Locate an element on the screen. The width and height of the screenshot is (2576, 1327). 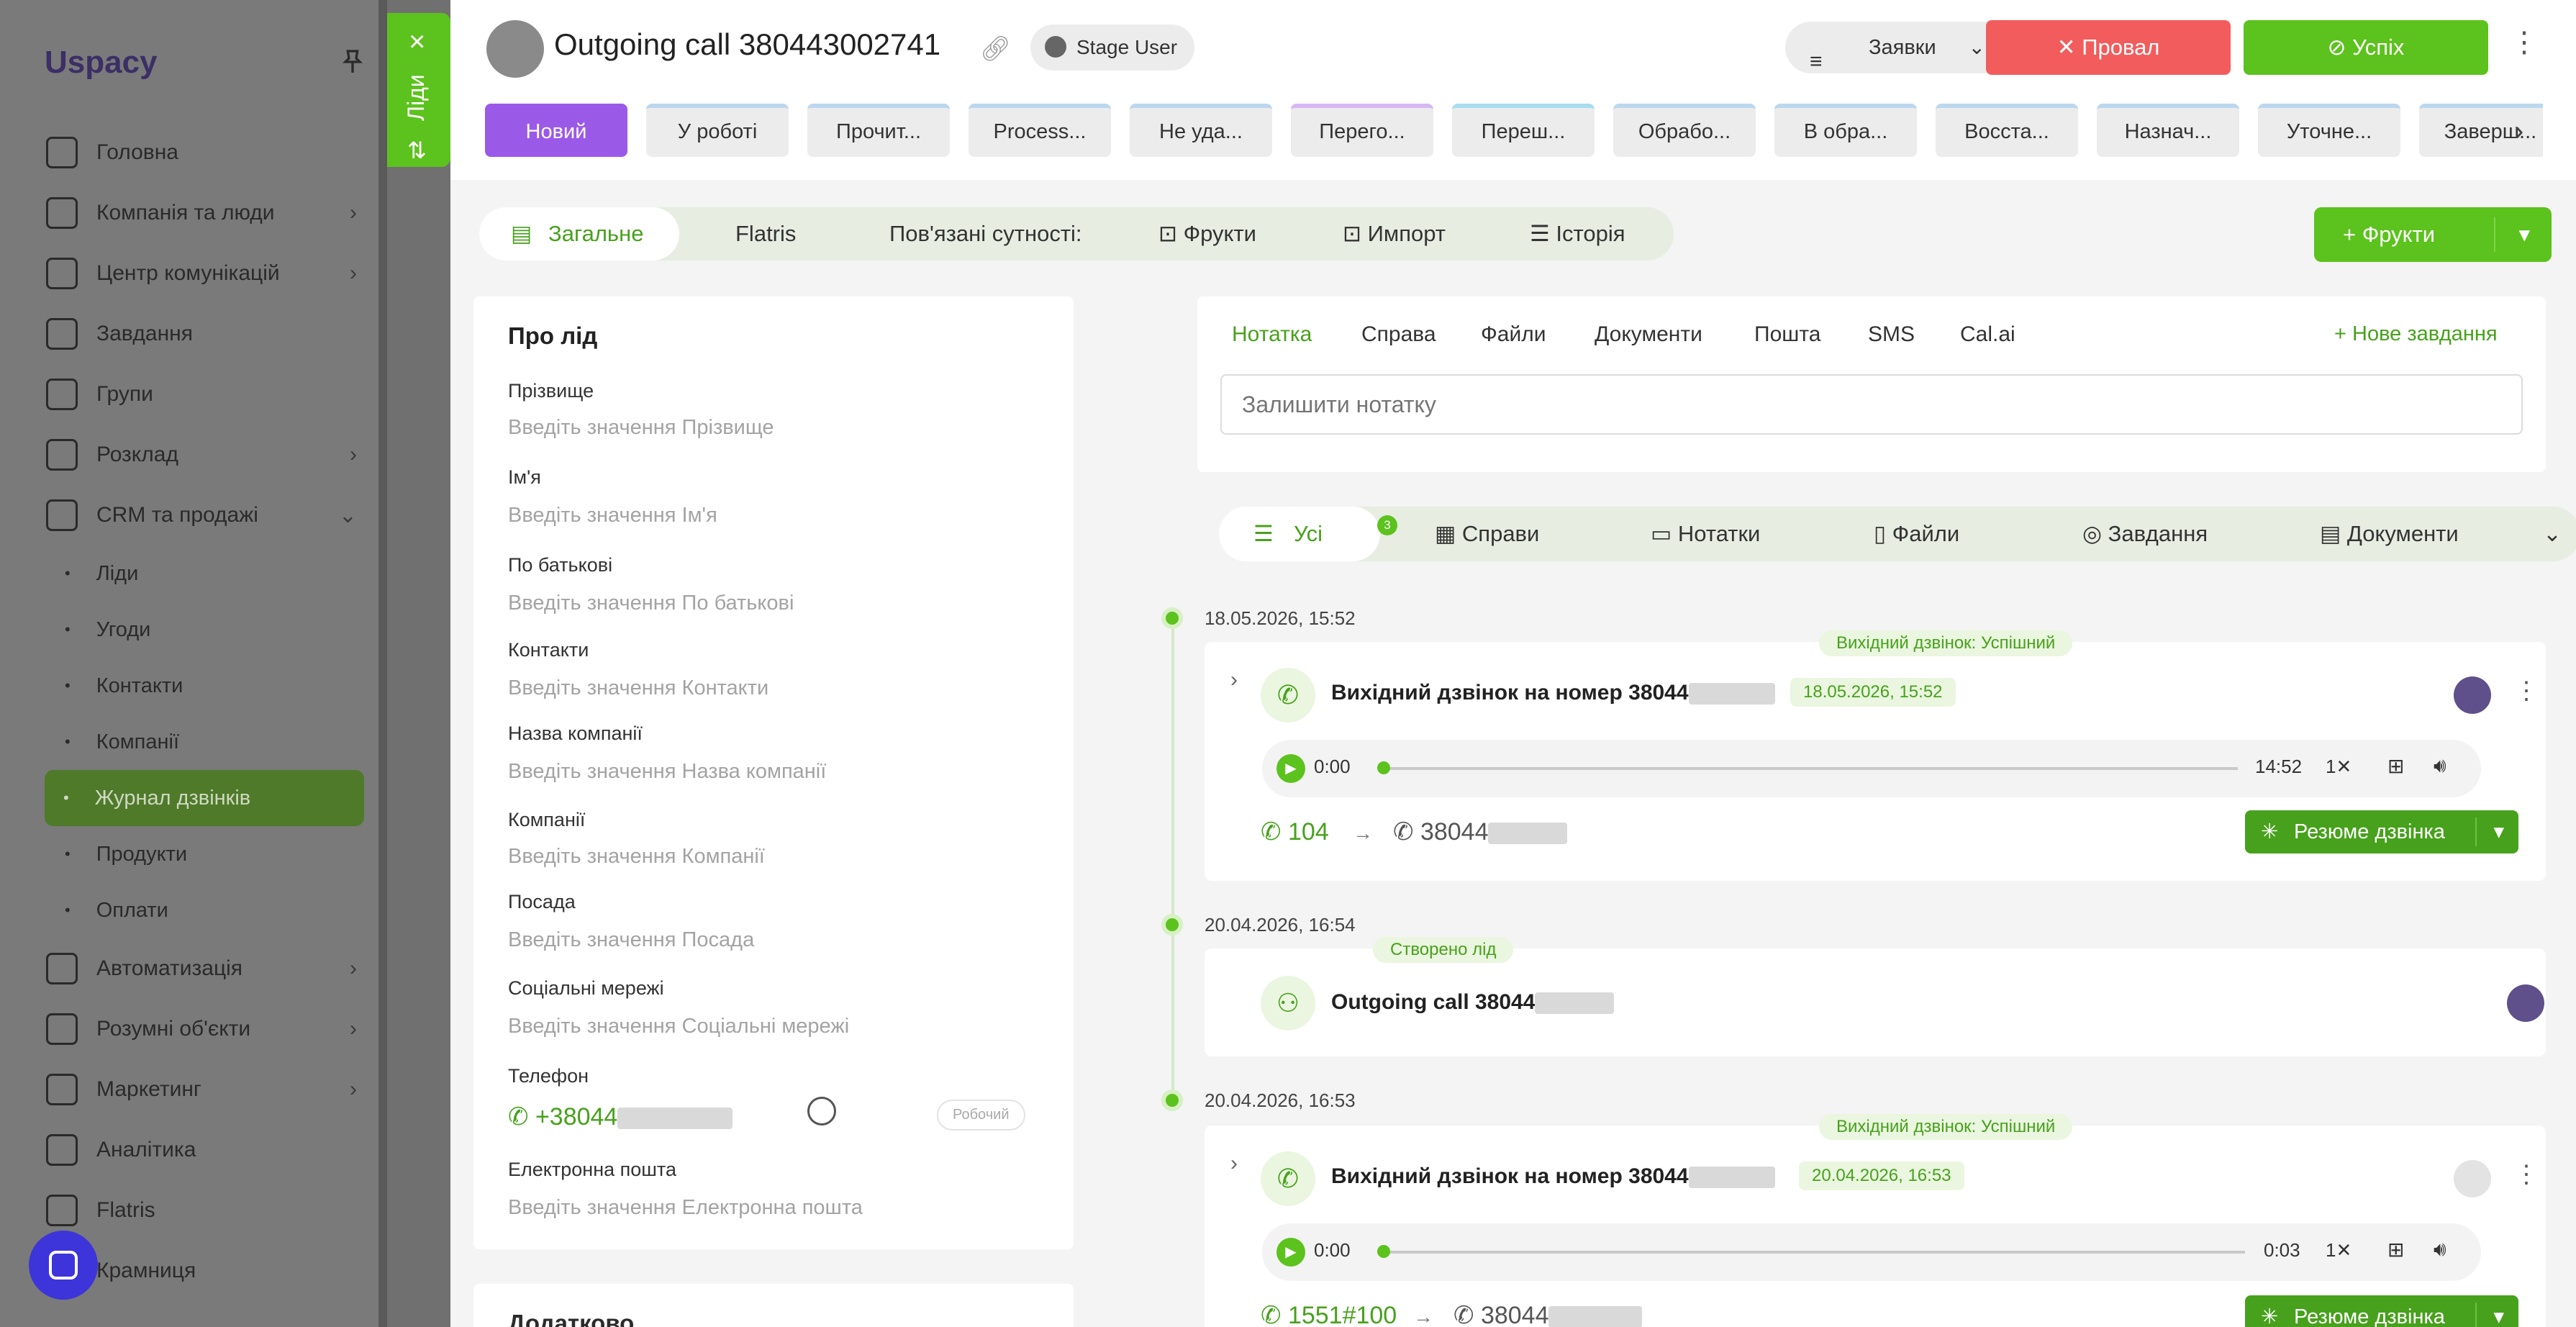
sidebar-item-automation: Автоматизація › is located at coordinates (204, 968).